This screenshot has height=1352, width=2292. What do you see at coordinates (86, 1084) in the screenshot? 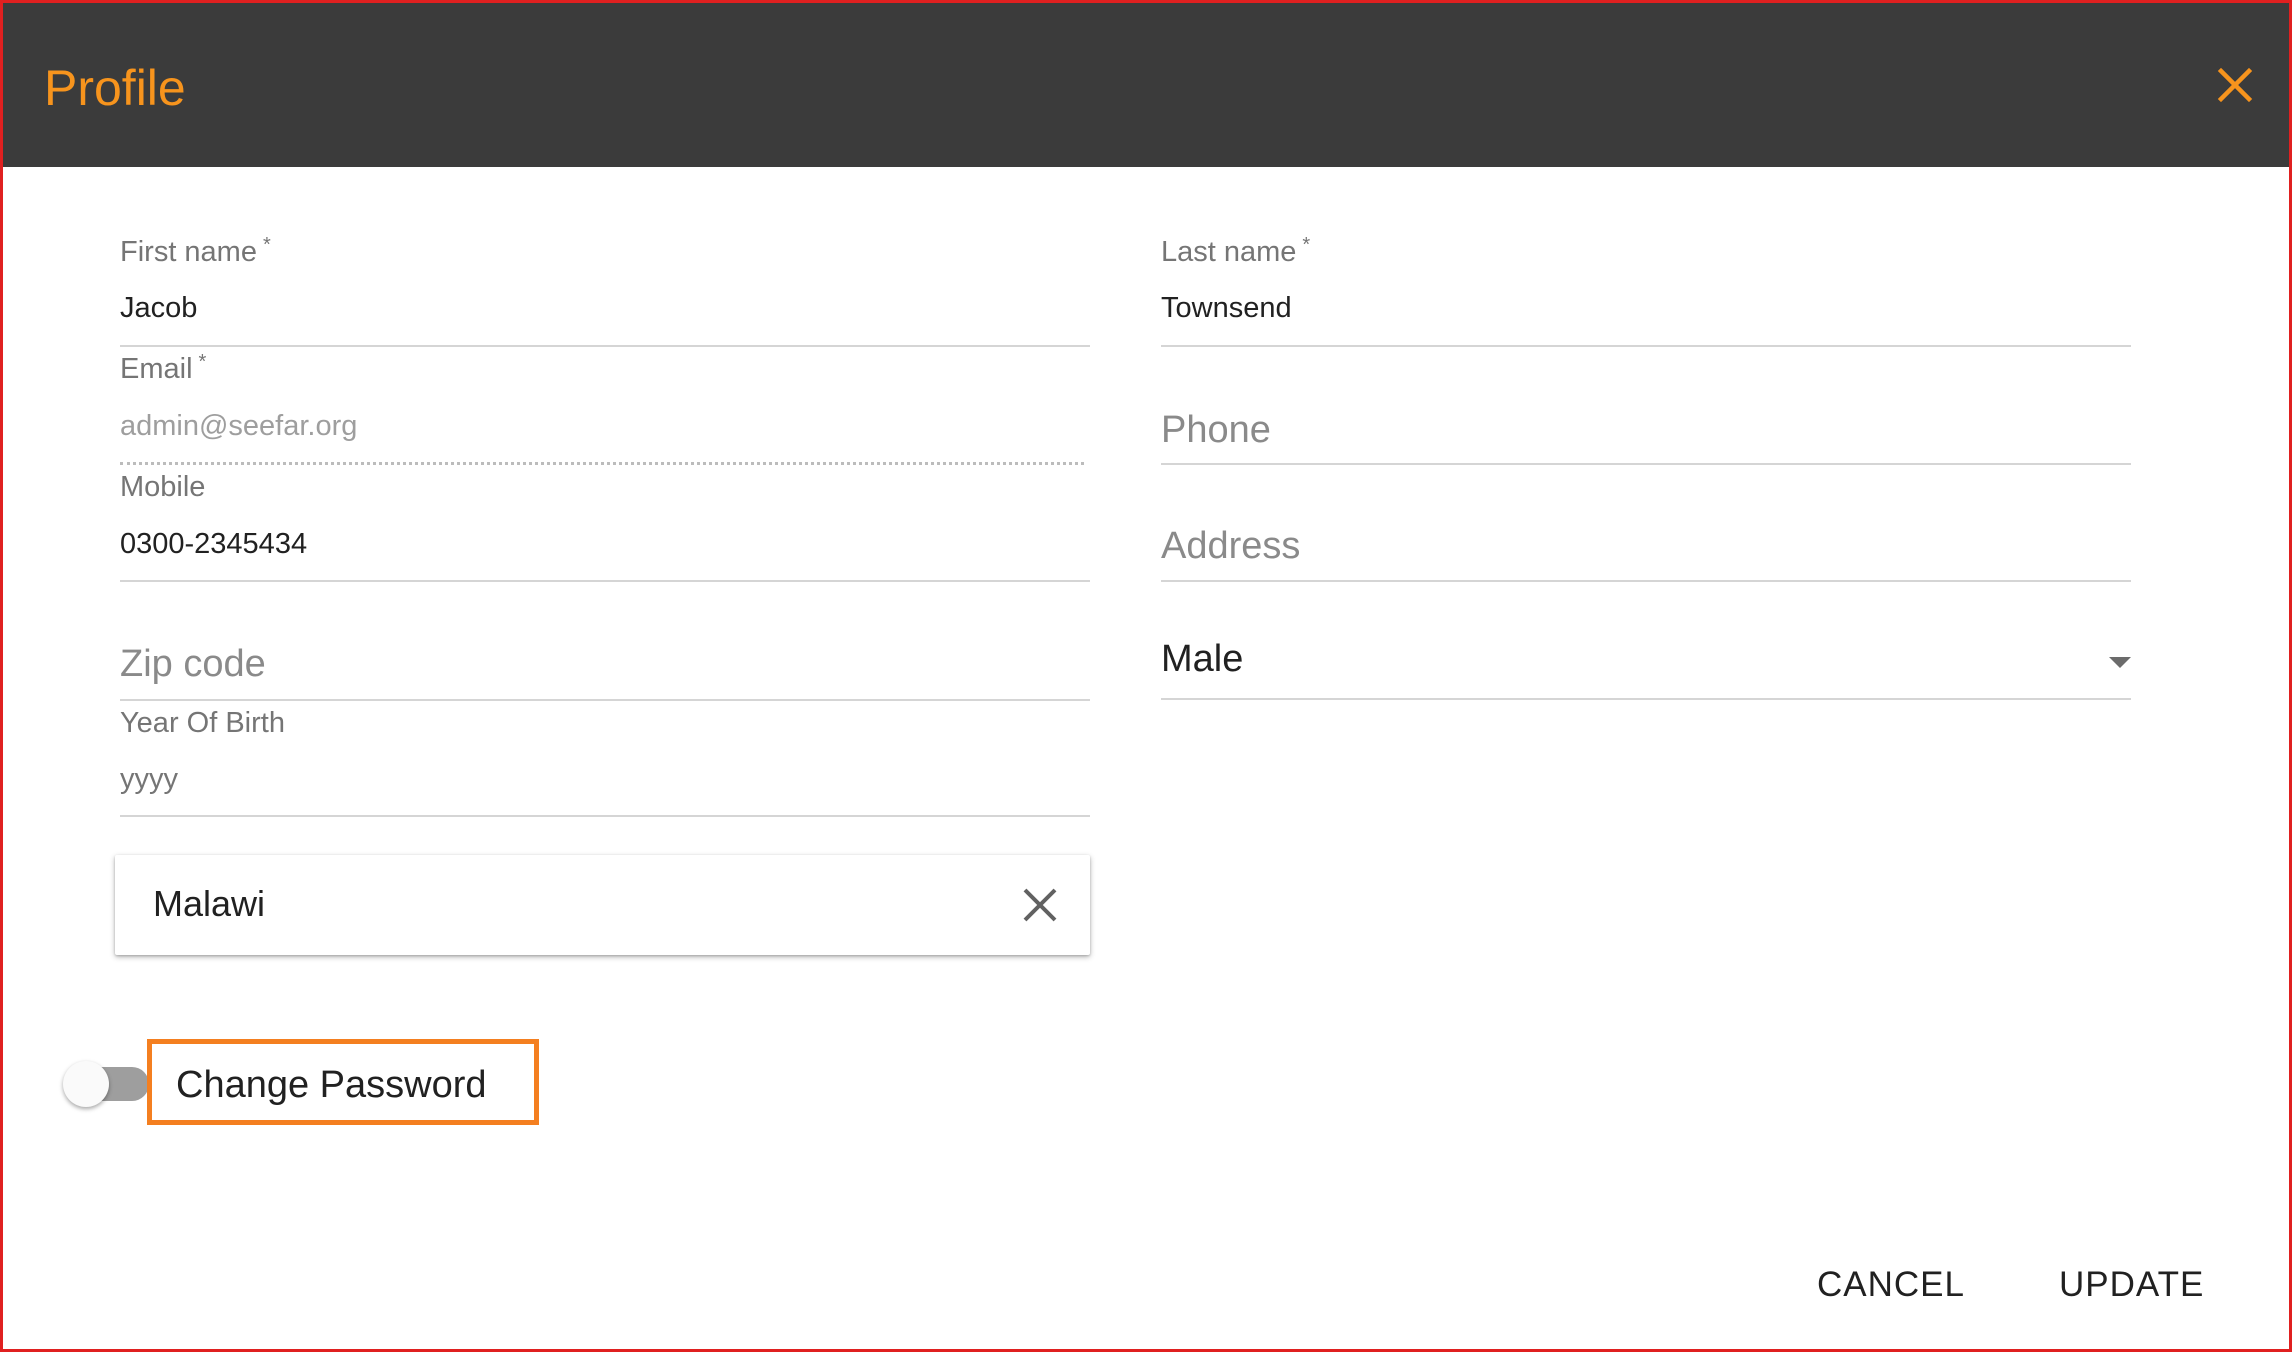
I see `toggle-thumb` at bounding box center [86, 1084].